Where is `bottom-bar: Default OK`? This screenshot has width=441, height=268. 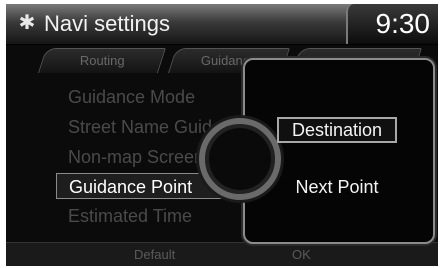 bottom-bar: Default OK is located at coordinates (222, 254).